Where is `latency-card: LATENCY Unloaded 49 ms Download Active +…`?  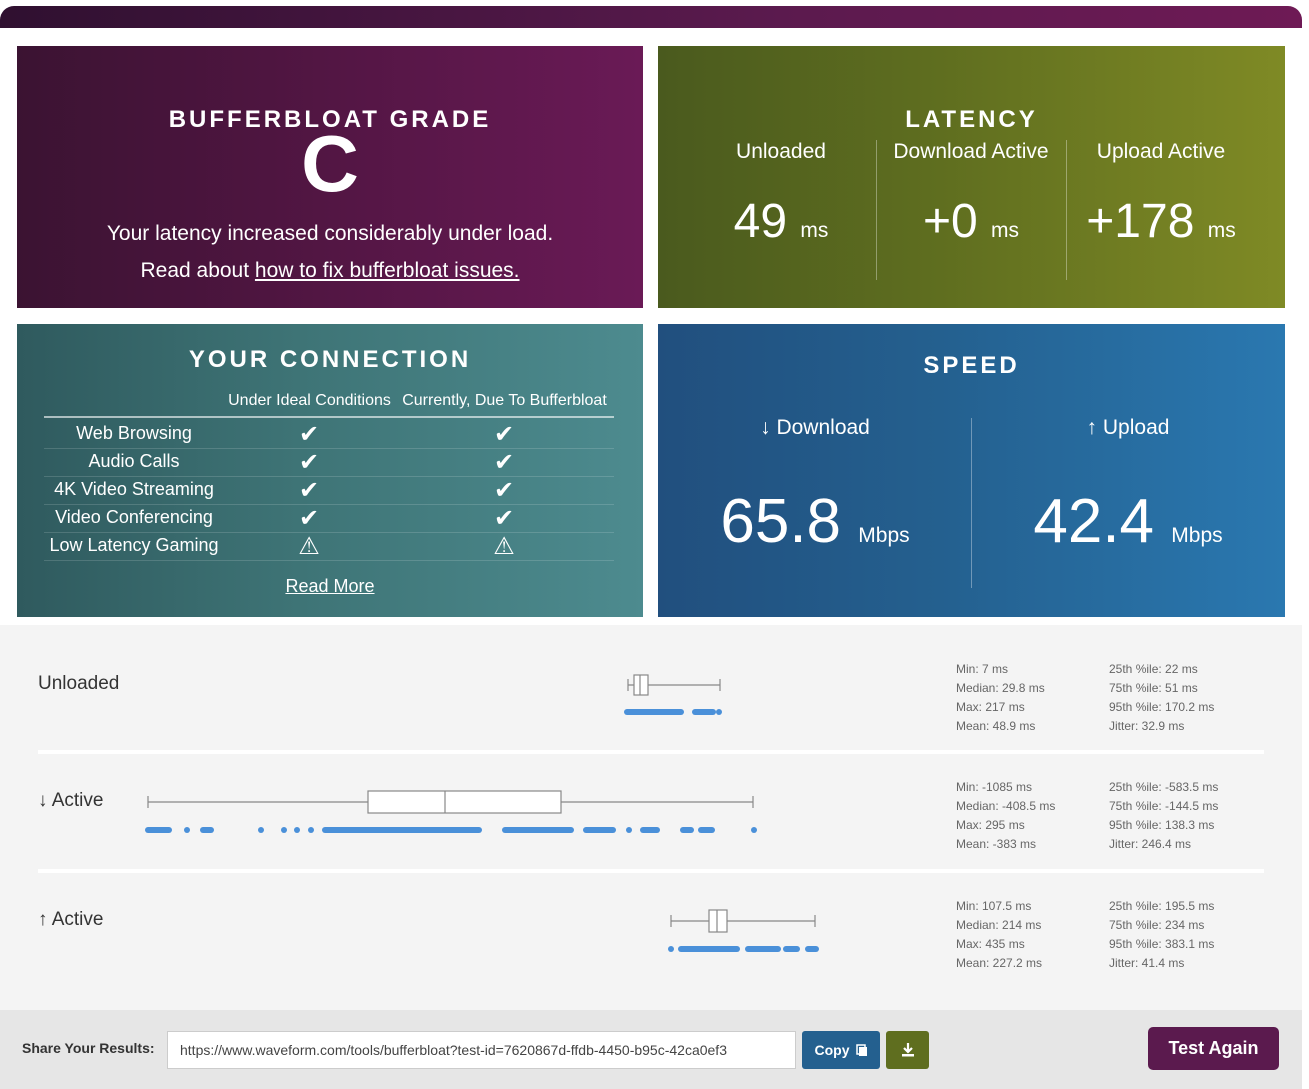 latency-card: LATENCY Unloaded 49 ms Download Active +… is located at coordinates (971, 177).